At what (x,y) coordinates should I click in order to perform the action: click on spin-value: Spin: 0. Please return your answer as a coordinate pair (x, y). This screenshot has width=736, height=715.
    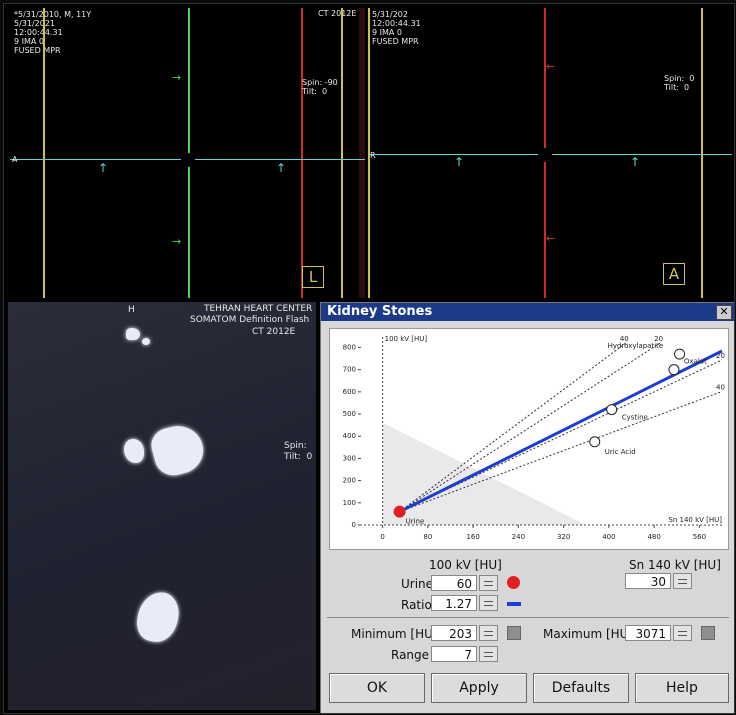
    Looking at the image, I should click on (679, 78).